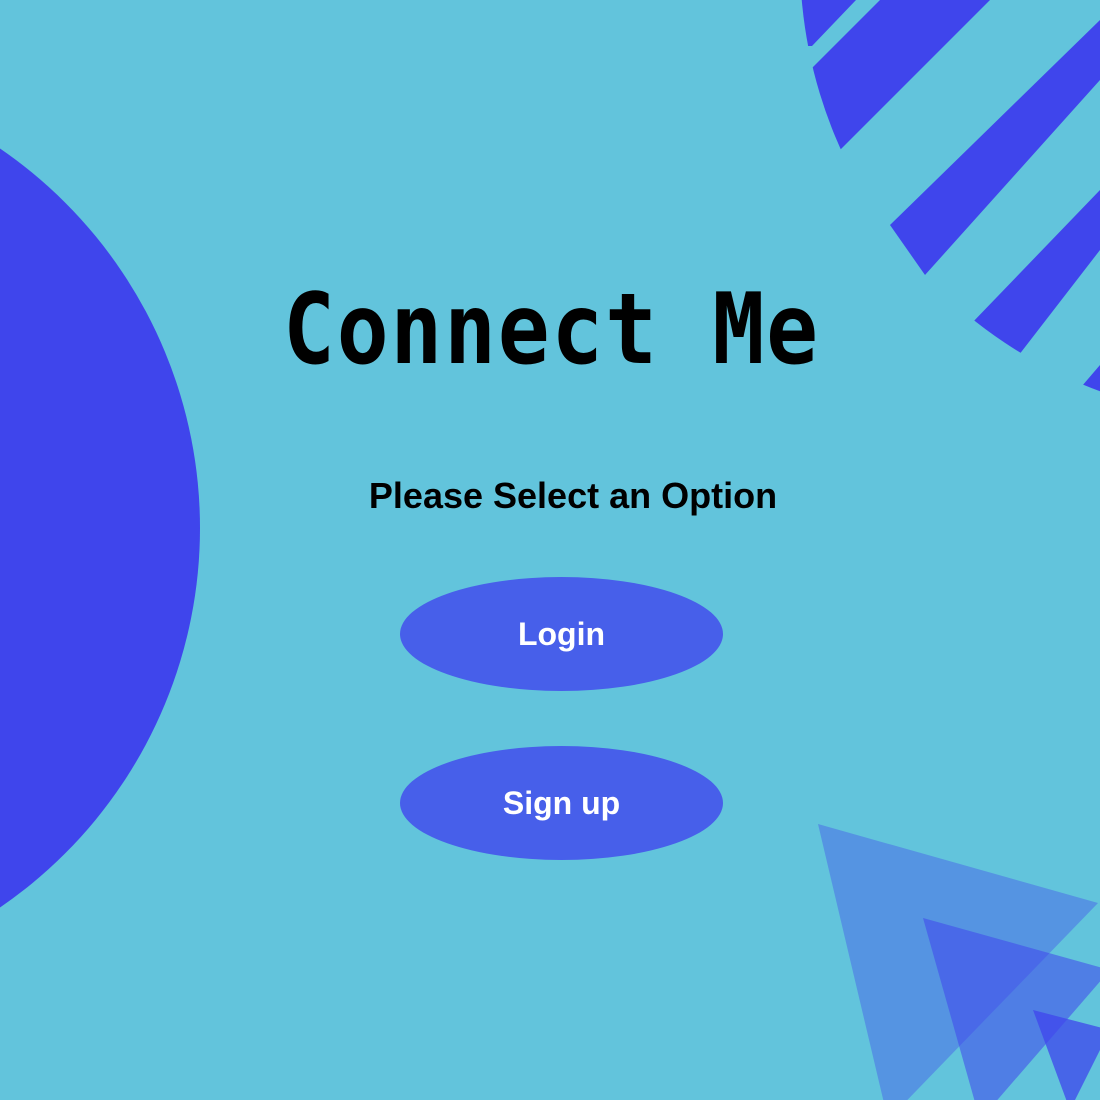  Describe the element at coordinates (551, 330) in the screenshot. I see `app-title: Connect Me` at that location.